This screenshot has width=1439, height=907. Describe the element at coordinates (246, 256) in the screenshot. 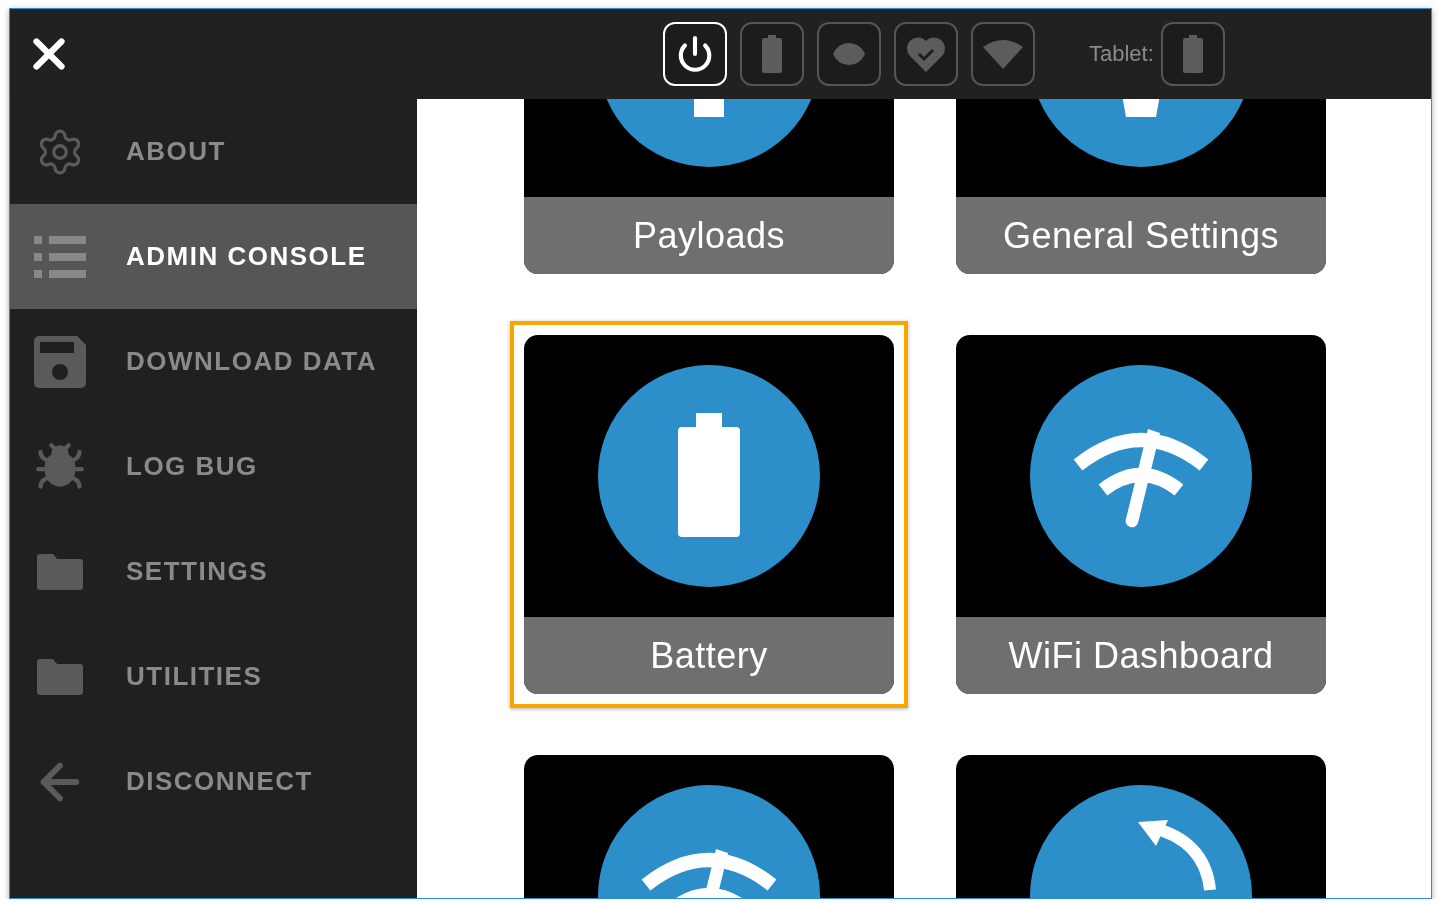

I see `sidebar-label: ADMIN CONSOLE` at that location.